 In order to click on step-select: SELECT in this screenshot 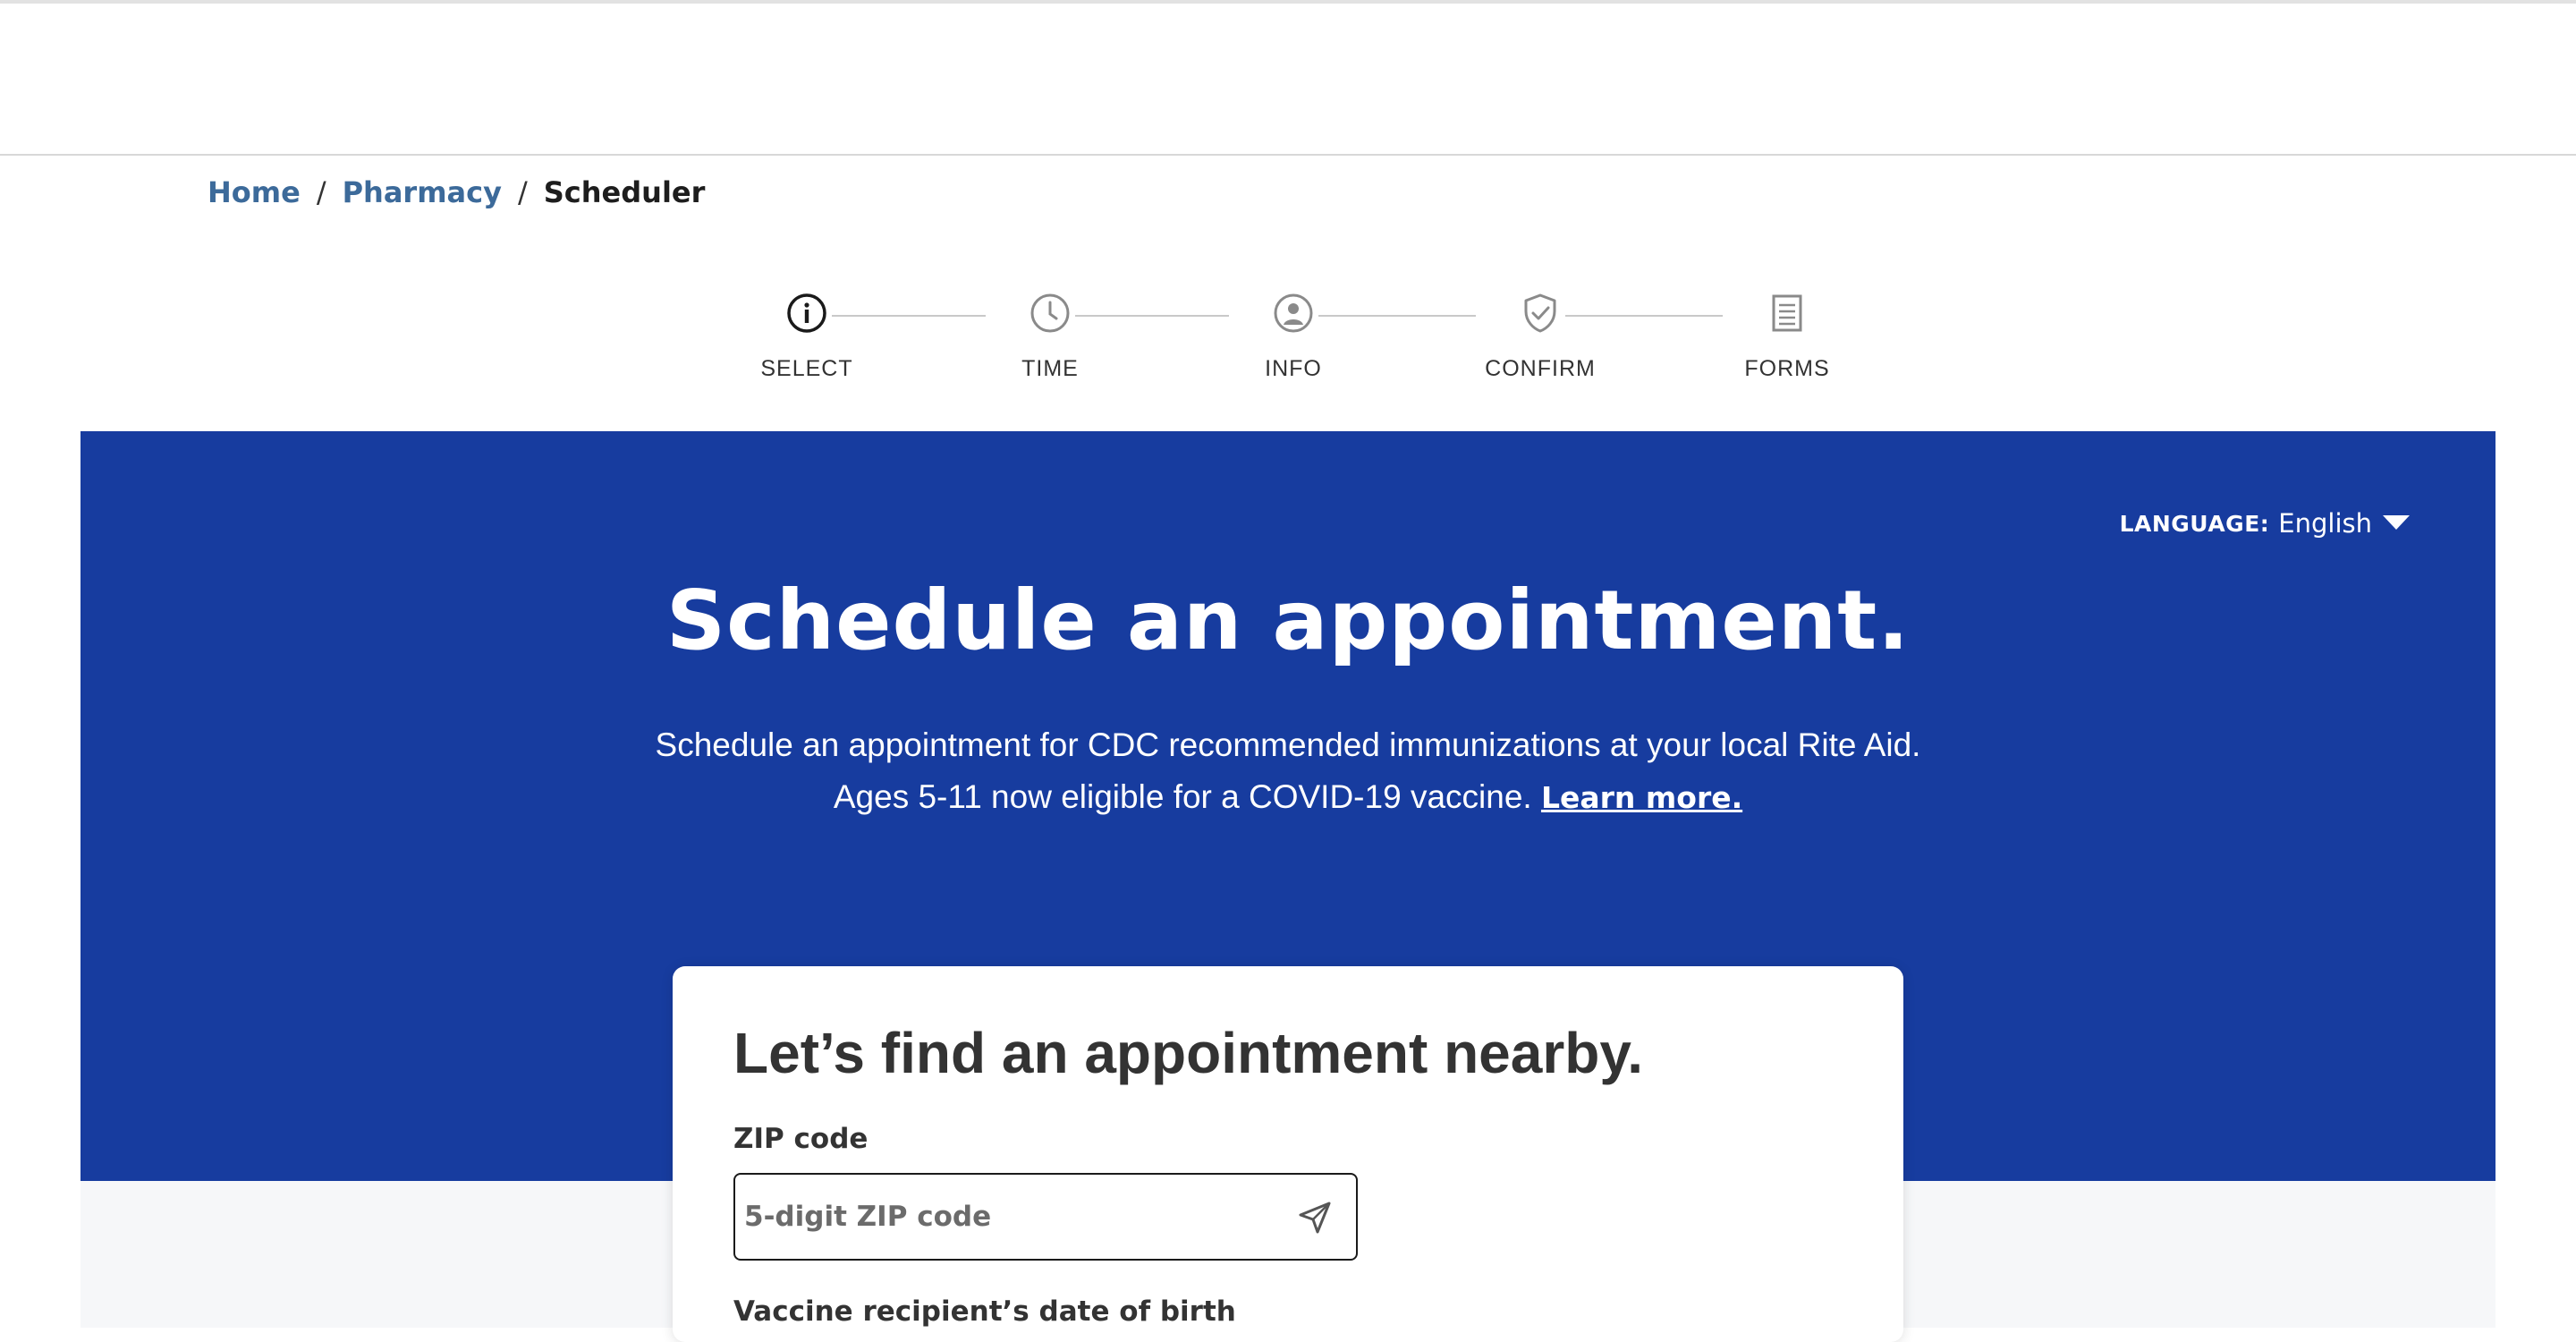, I will do `click(806, 335)`.